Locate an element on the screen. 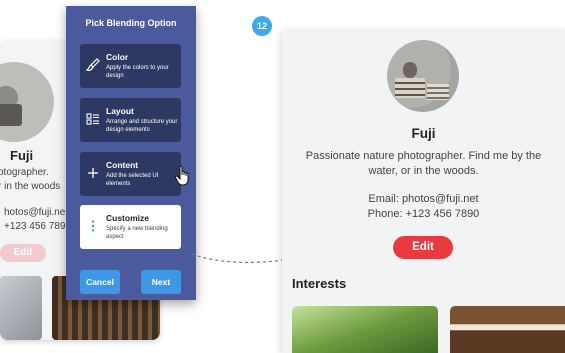  background-bio-line-1: otographer. is located at coordinates (24, 172).